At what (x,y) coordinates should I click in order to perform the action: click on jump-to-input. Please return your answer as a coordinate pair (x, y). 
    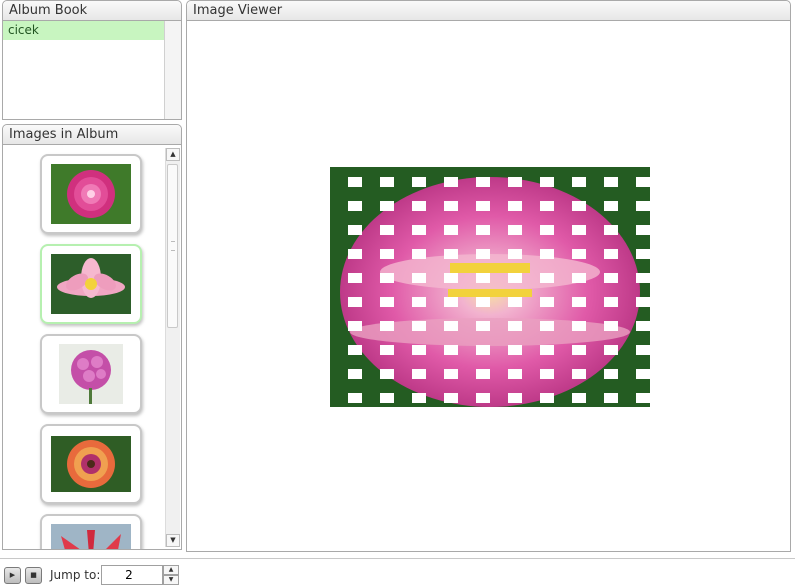
    Looking at the image, I should click on (132, 575).